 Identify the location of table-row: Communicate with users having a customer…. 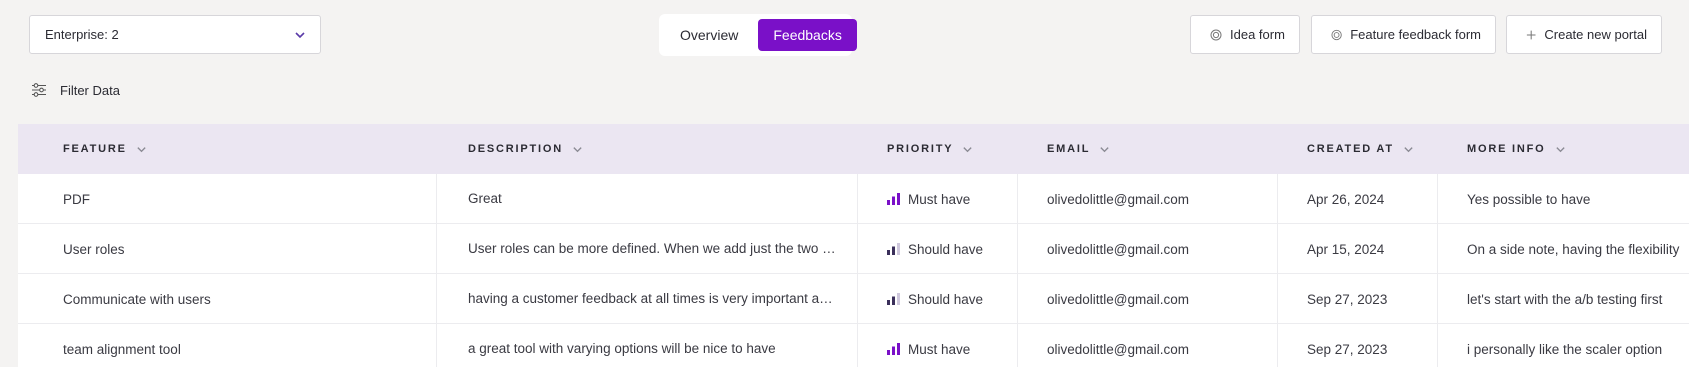
(853, 299).